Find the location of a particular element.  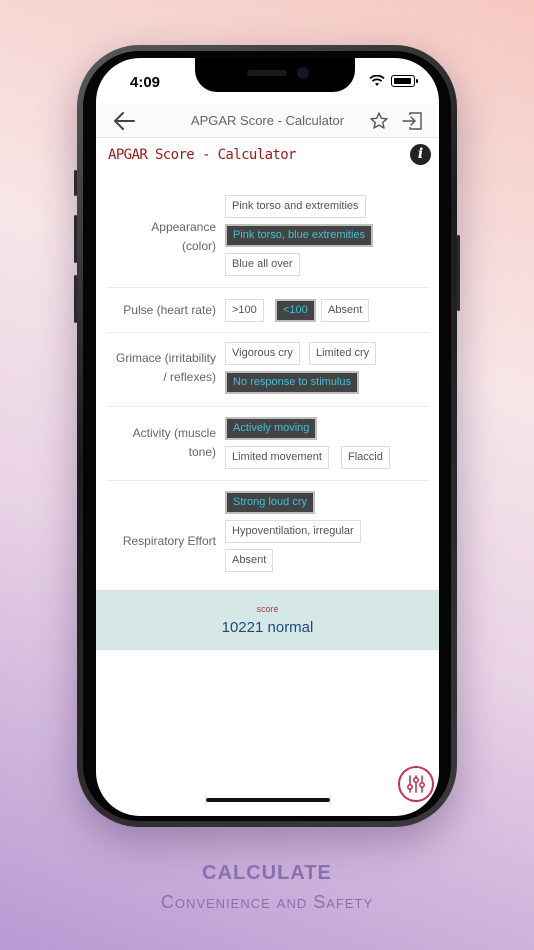

option-pulse-under-100: <100 is located at coordinates (295, 310).